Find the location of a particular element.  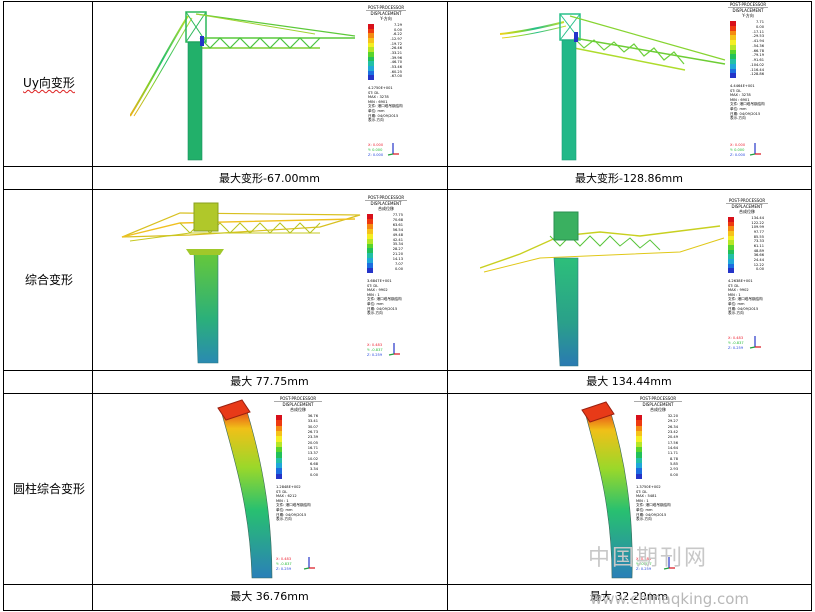

legend-value: -128.86 is located at coordinates (757, 74).